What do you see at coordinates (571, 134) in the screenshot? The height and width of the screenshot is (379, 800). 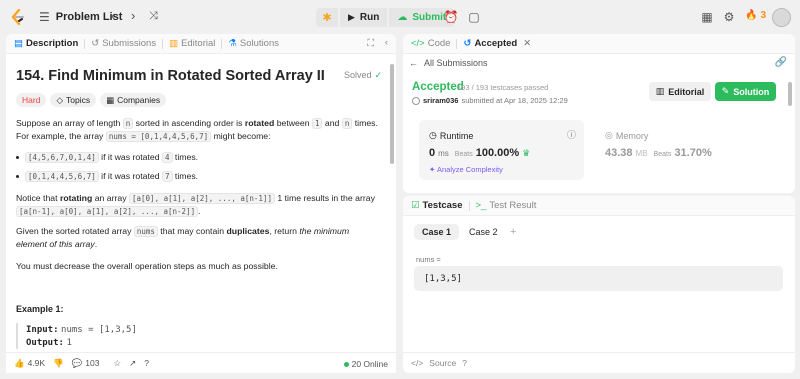 I see `info-icon: ⓘ` at bounding box center [571, 134].